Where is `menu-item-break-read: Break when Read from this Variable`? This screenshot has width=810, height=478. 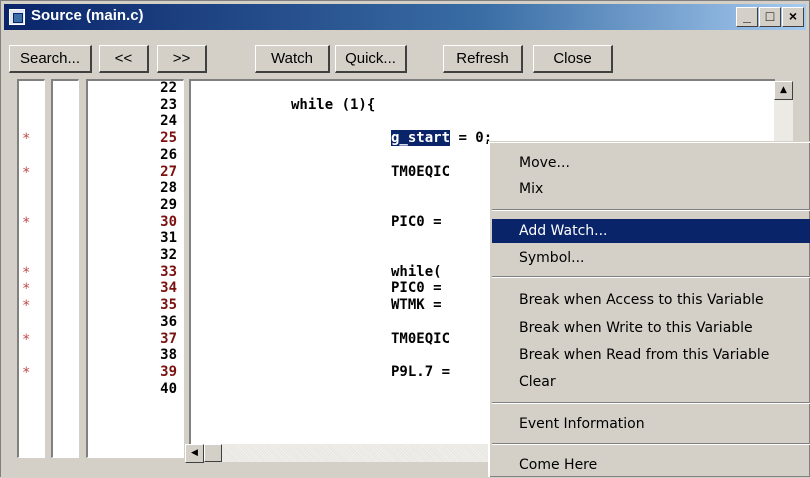 menu-item-break-read: Break when Read from this Variable is located at coordinates (651, 355).